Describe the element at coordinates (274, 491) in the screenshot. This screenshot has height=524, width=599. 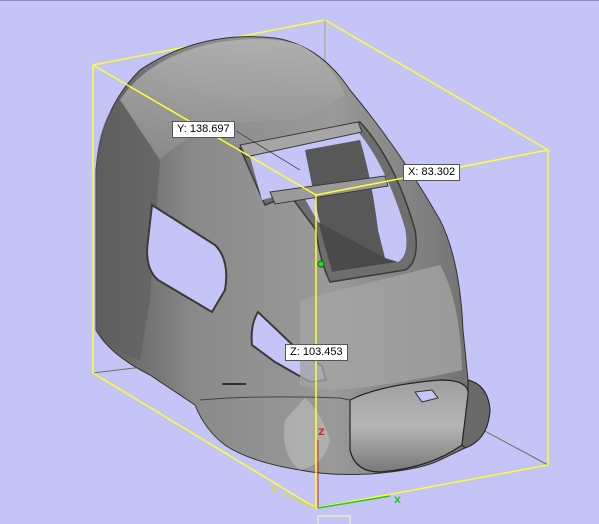
I see `y-axis-letter: Y` at that location.